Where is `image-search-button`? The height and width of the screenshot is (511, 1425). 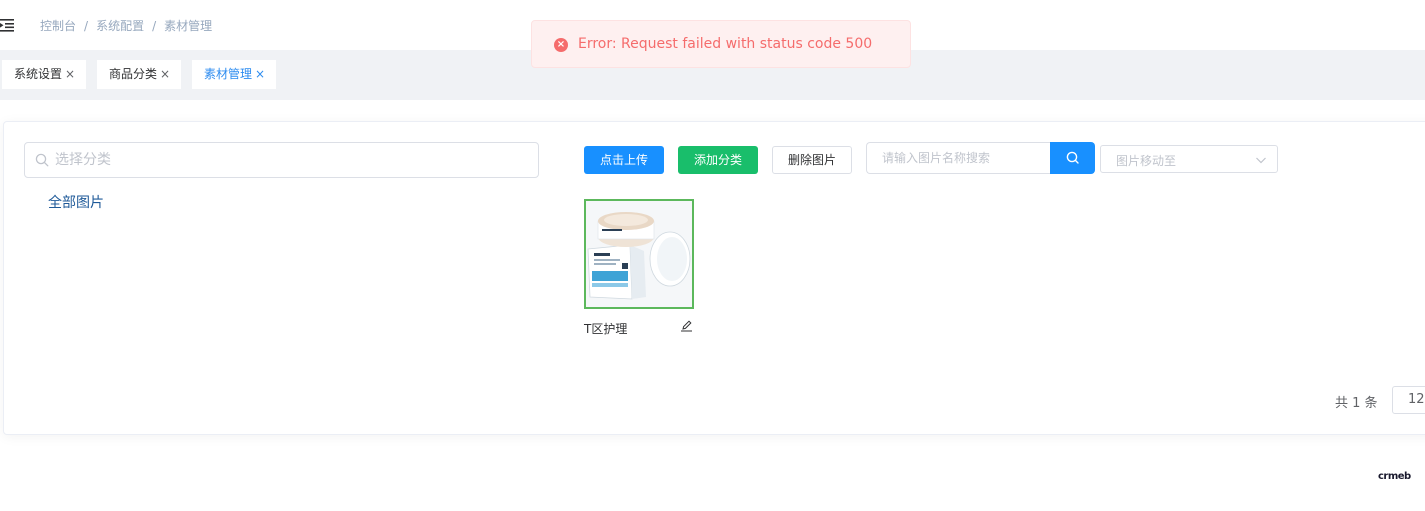
image-search-button is located at coordinates (1072, 158).